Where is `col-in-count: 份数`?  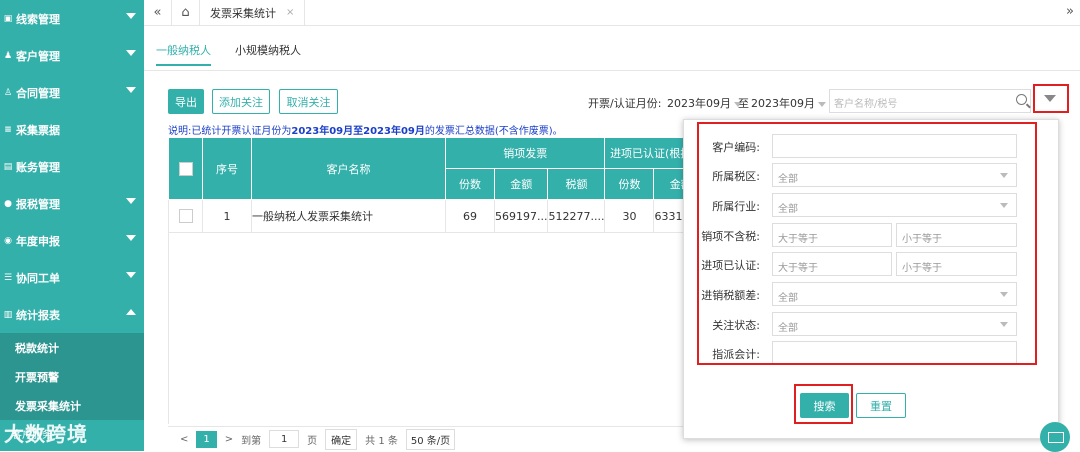 col-in-count: 份数 is located at coordinates (629, 184).